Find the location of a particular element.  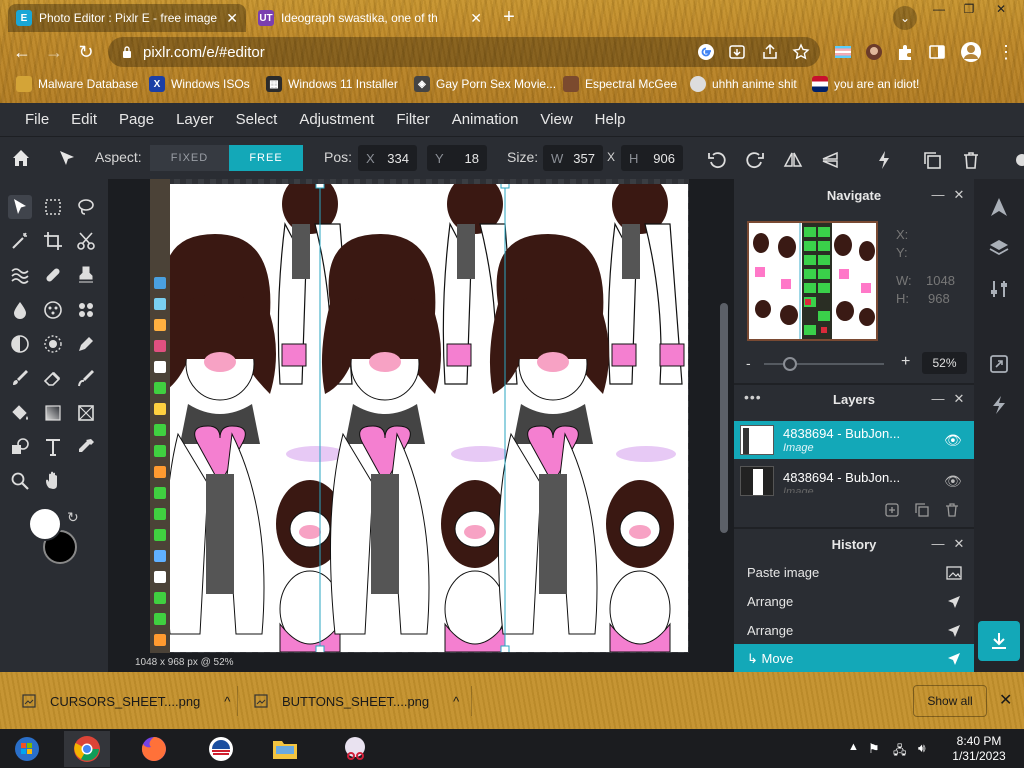

zoom-percent-field: 52% is located at coordinates (944, 363).